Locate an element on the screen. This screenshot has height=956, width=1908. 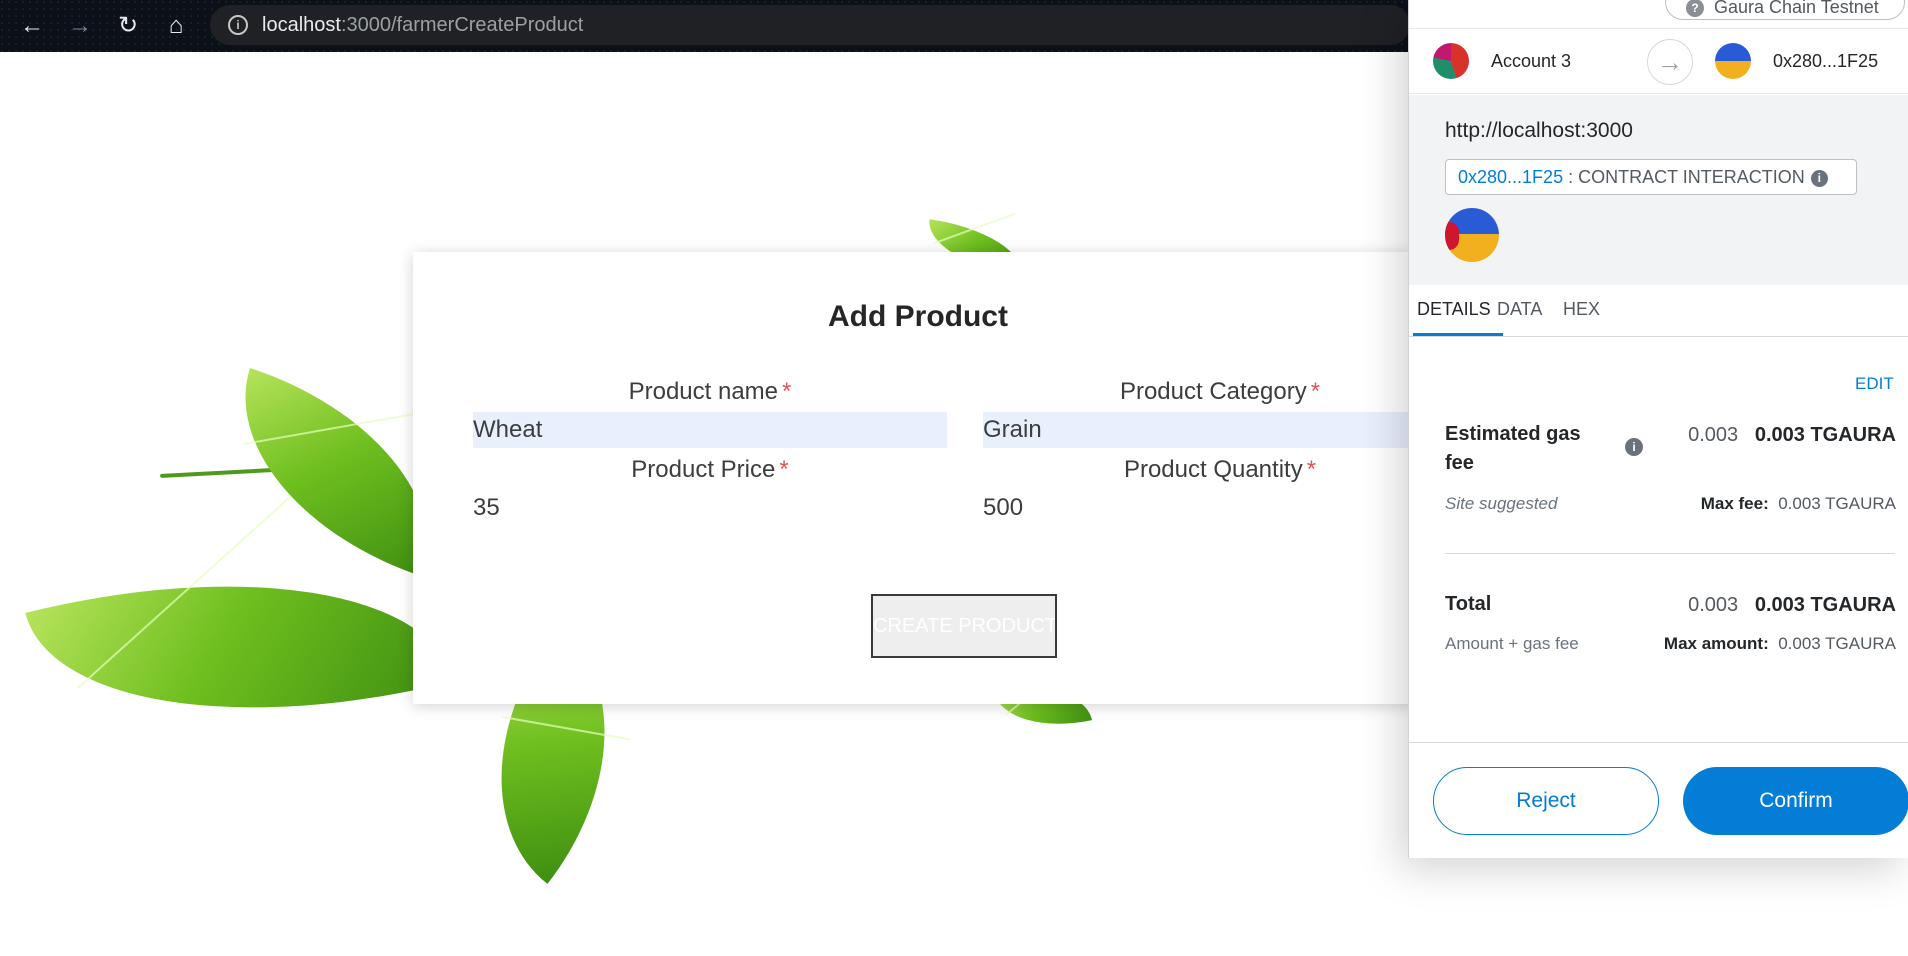
reject-button: Reject is located at coordinates (1546, 801).